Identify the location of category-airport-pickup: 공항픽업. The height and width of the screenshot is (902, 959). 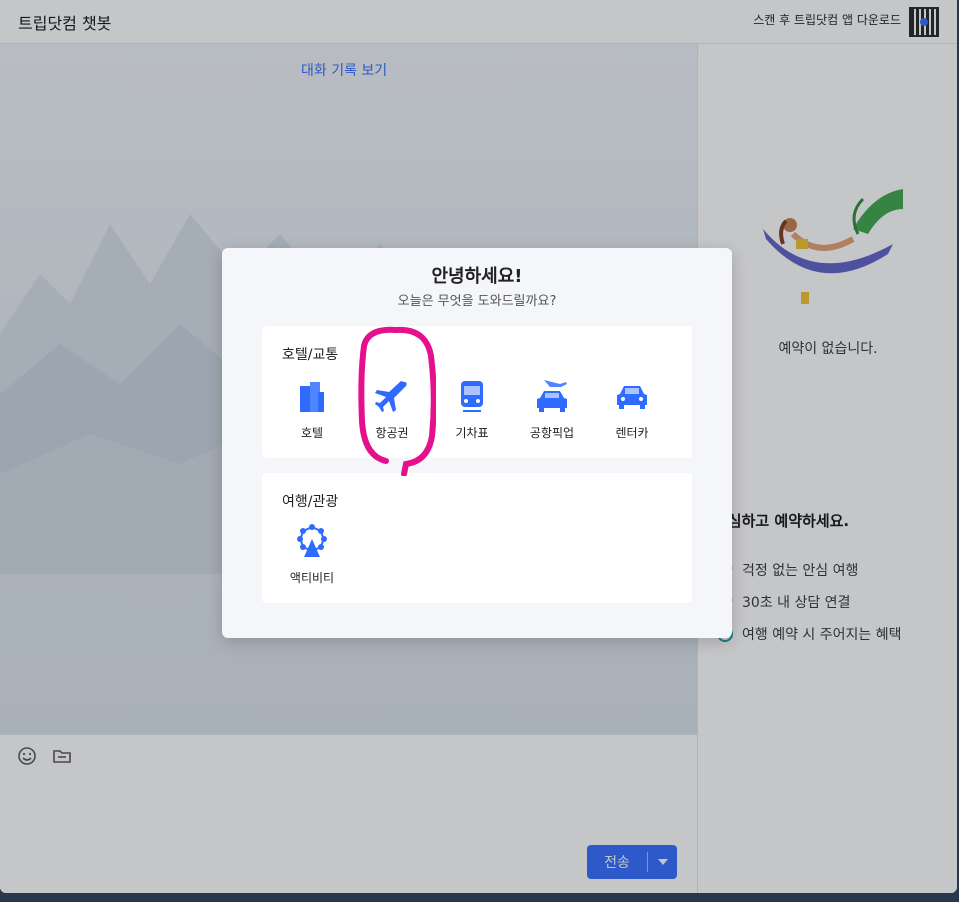
(552, 409).